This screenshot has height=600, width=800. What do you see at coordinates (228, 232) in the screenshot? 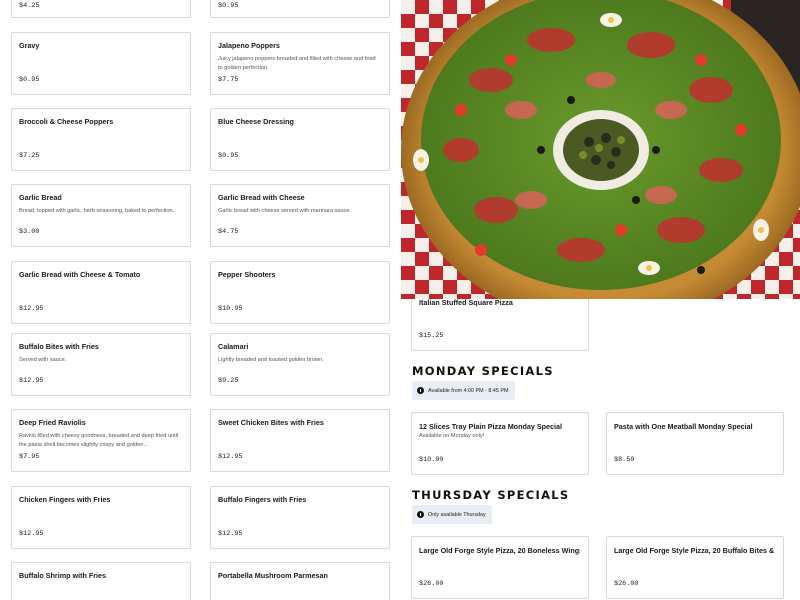
I see `item-price: $4.75` at bounding box center [228, 232].